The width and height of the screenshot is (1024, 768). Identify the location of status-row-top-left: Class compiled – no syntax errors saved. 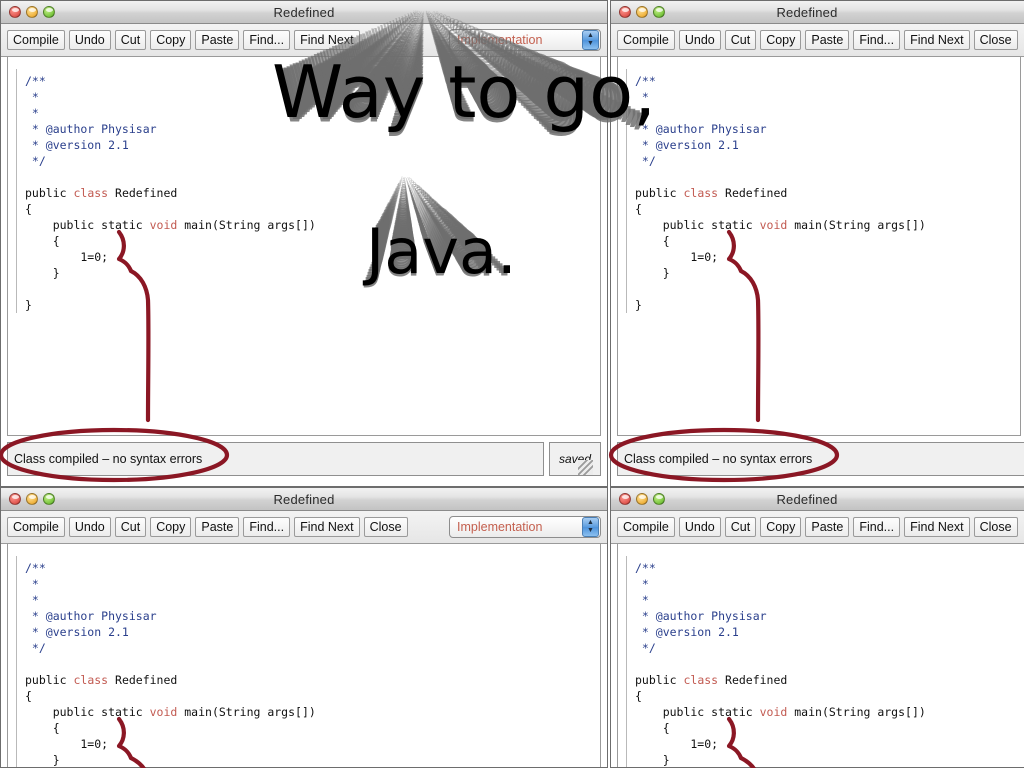
(304, 459).